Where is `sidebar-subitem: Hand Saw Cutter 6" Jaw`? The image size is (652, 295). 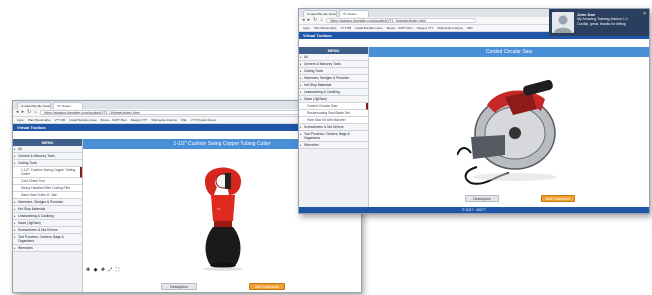 sidebar-subitem: Hand Saw Cutter 6" Jaw is located at coordinates (47, 195).